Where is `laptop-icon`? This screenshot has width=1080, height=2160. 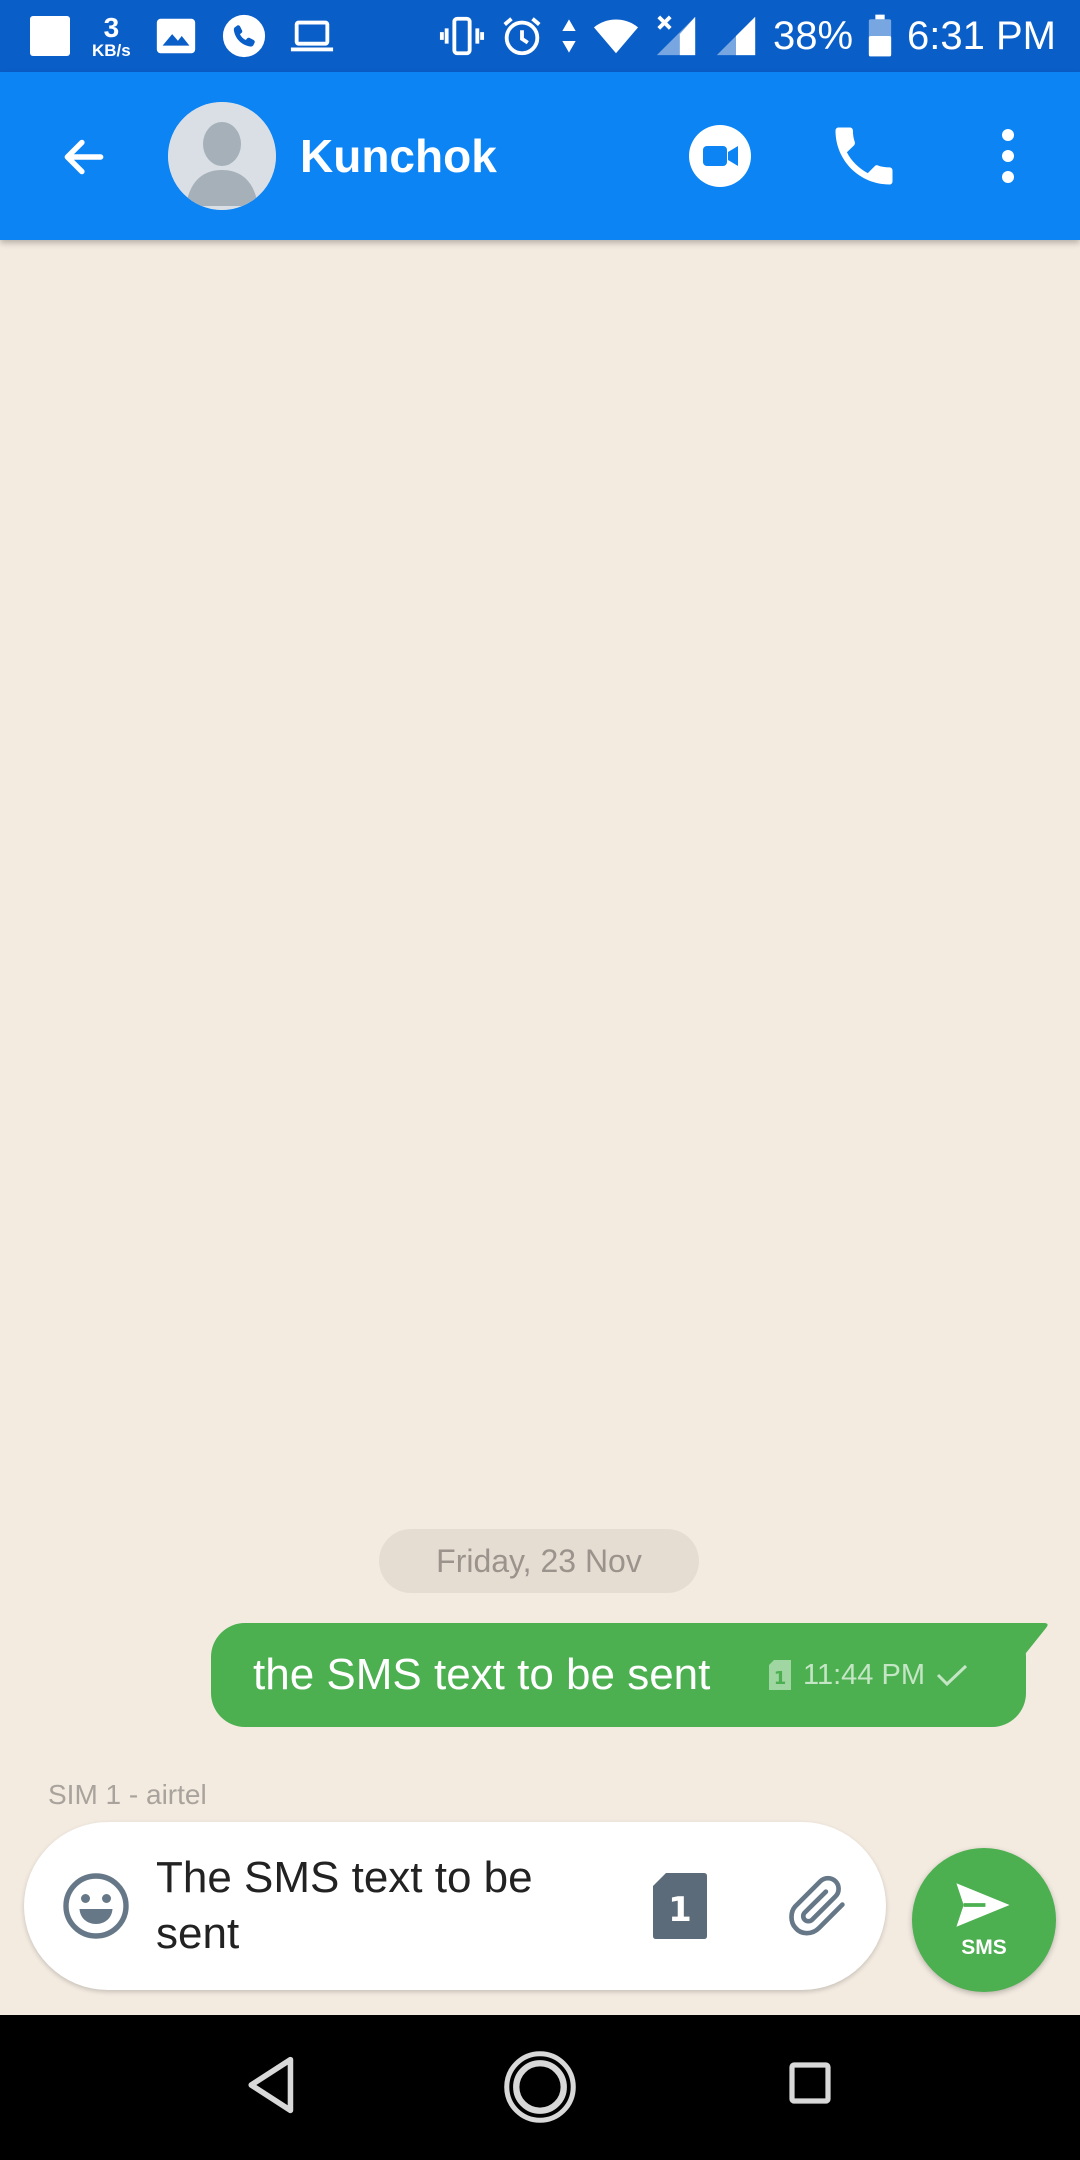
laptop-icon is located at coordinates (311, 36).